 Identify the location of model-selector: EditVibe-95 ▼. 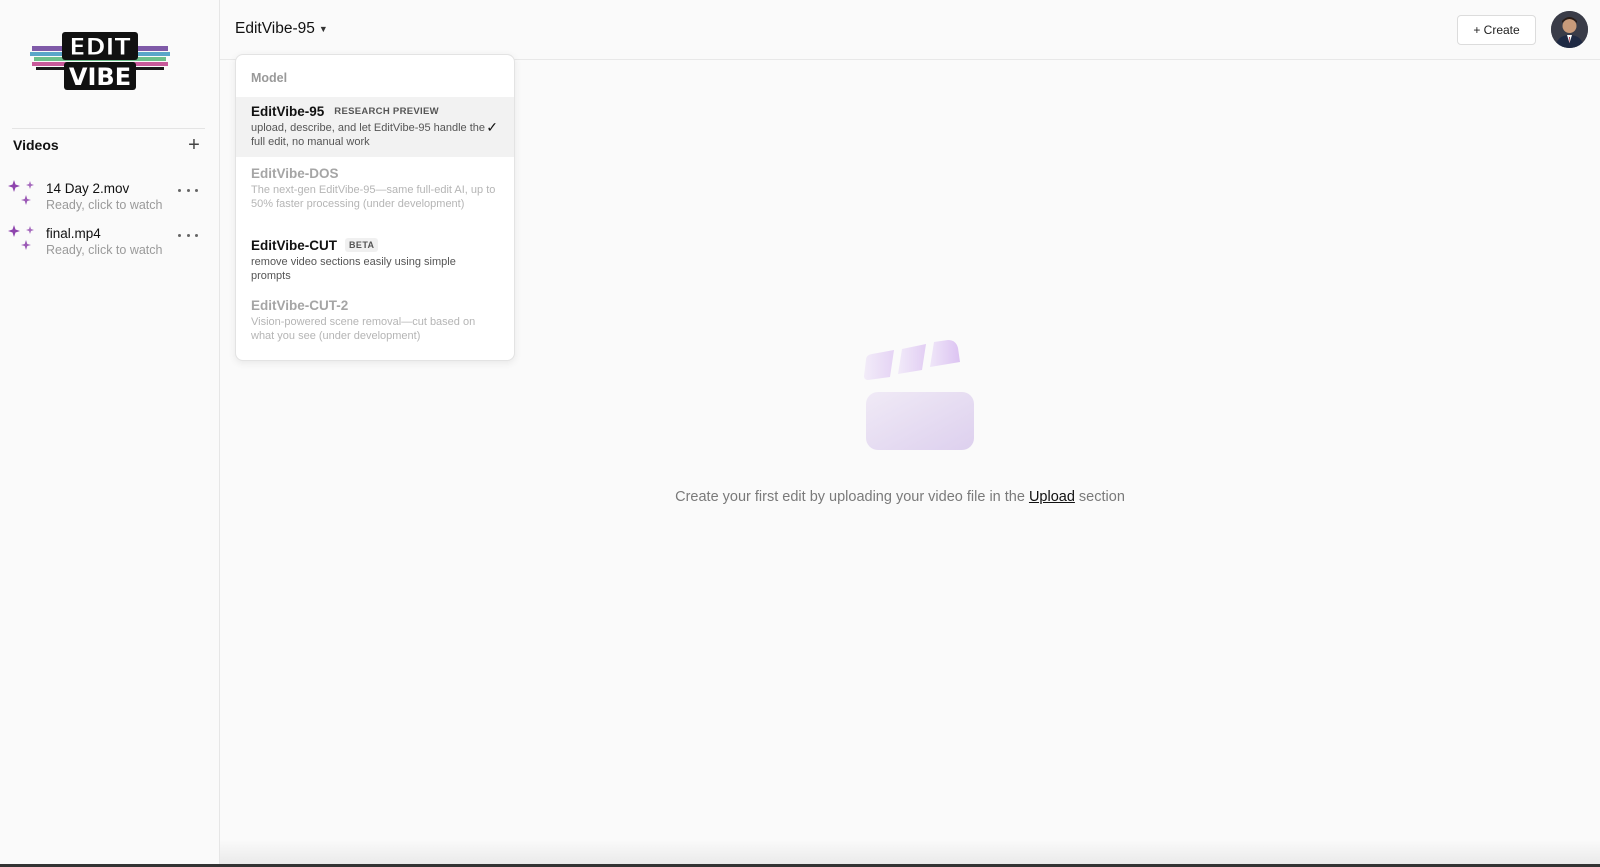
(281, 29).